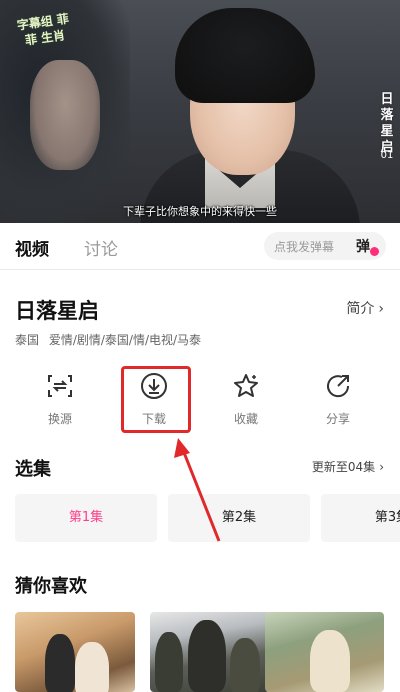 The image size is (400, 692). I want to click on swap-source-label: 换源, so click(59, 419).